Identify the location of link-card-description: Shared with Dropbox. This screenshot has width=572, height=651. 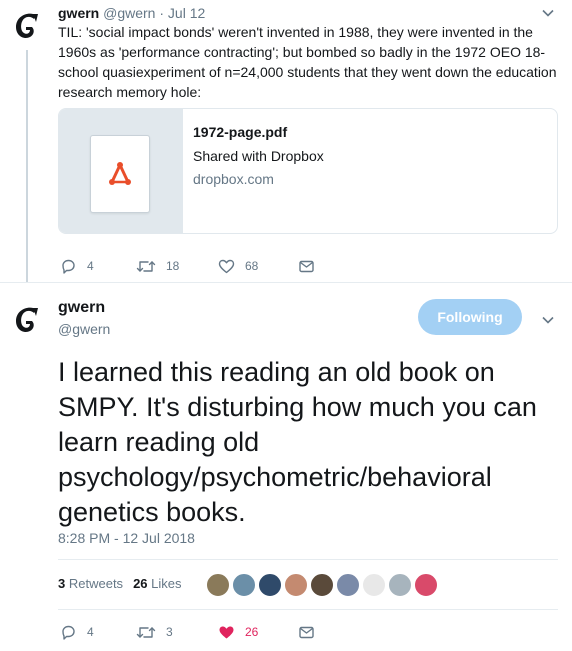
(258, 156).